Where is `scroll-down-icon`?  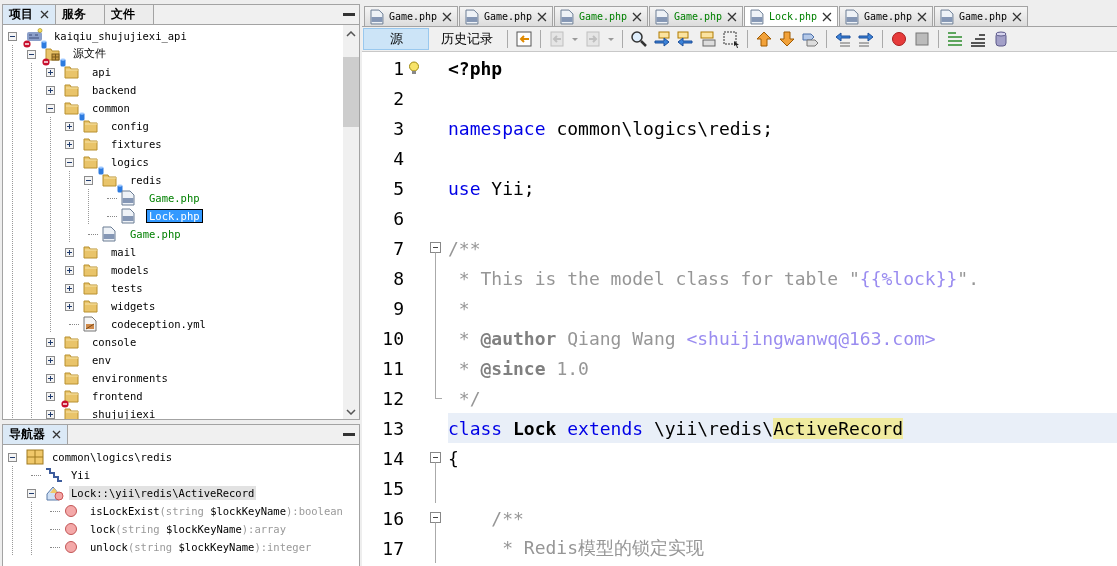
scroll-down-icon is located at coordinates (351, 412).